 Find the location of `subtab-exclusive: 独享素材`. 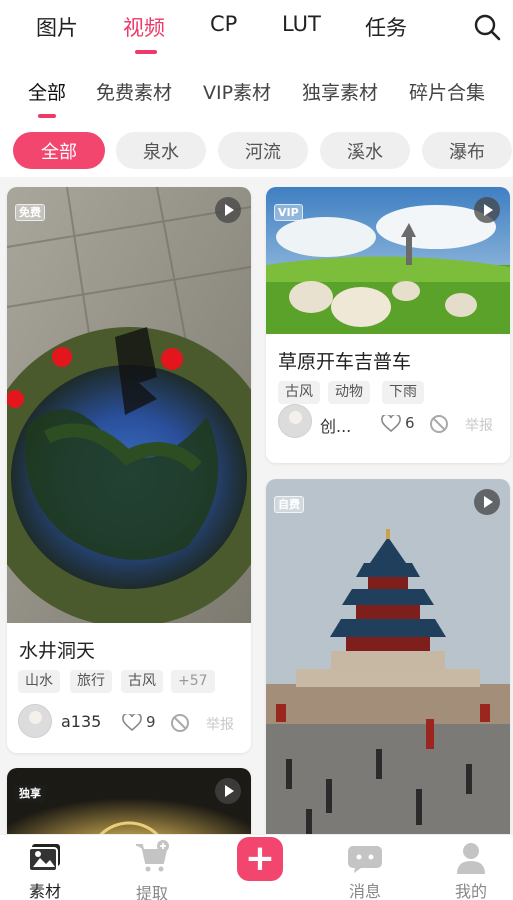

subtab-exclusive: 独享素材 is located at coordinates (340, 91).